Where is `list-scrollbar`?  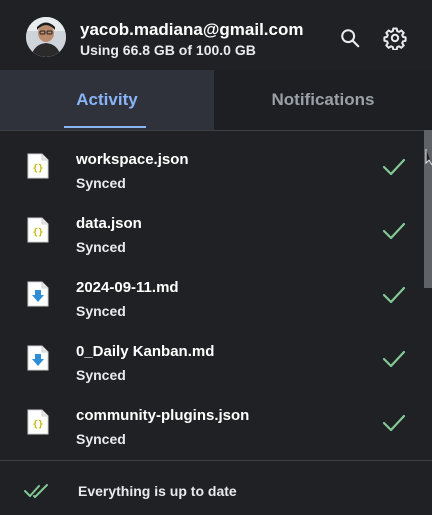 list-scrollbar is located at coordinates (428, 294).